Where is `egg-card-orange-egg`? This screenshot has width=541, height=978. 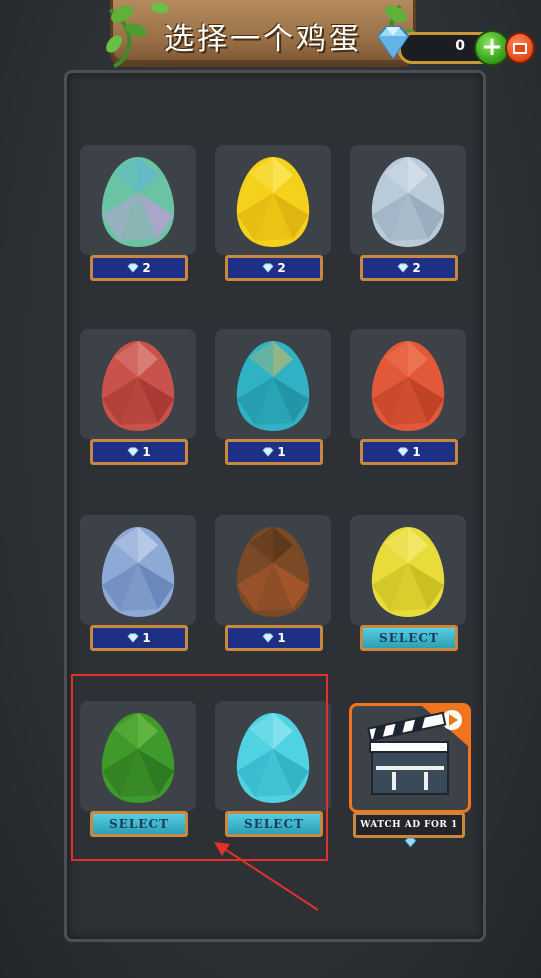
egg-card-orange-egg is located at coordinates (408, 384).